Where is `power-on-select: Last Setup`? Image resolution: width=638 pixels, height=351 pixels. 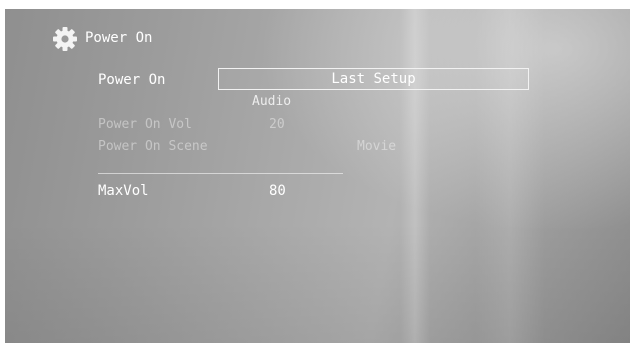
power-on-select: Last Setup is located at coordinates (373, 79).